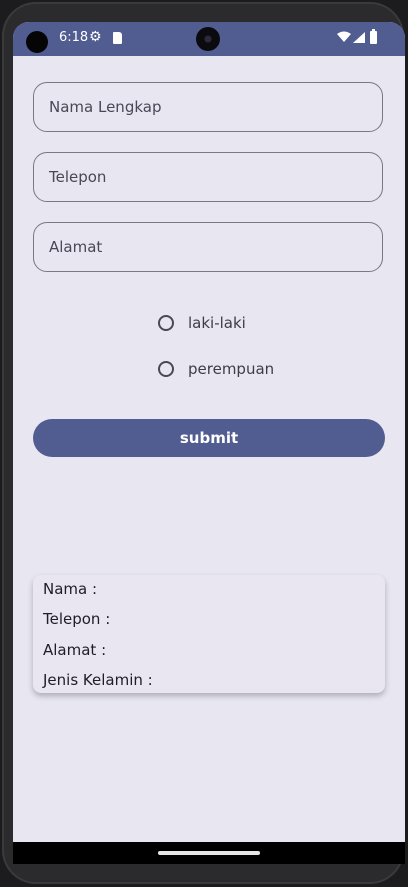 The height and width of the screenshot is (887, 408). What do you see at coordinates (231, 369) in the screenshot?
I see `radio-label-perempuan: perempuan` at bounding box center [231, 369].